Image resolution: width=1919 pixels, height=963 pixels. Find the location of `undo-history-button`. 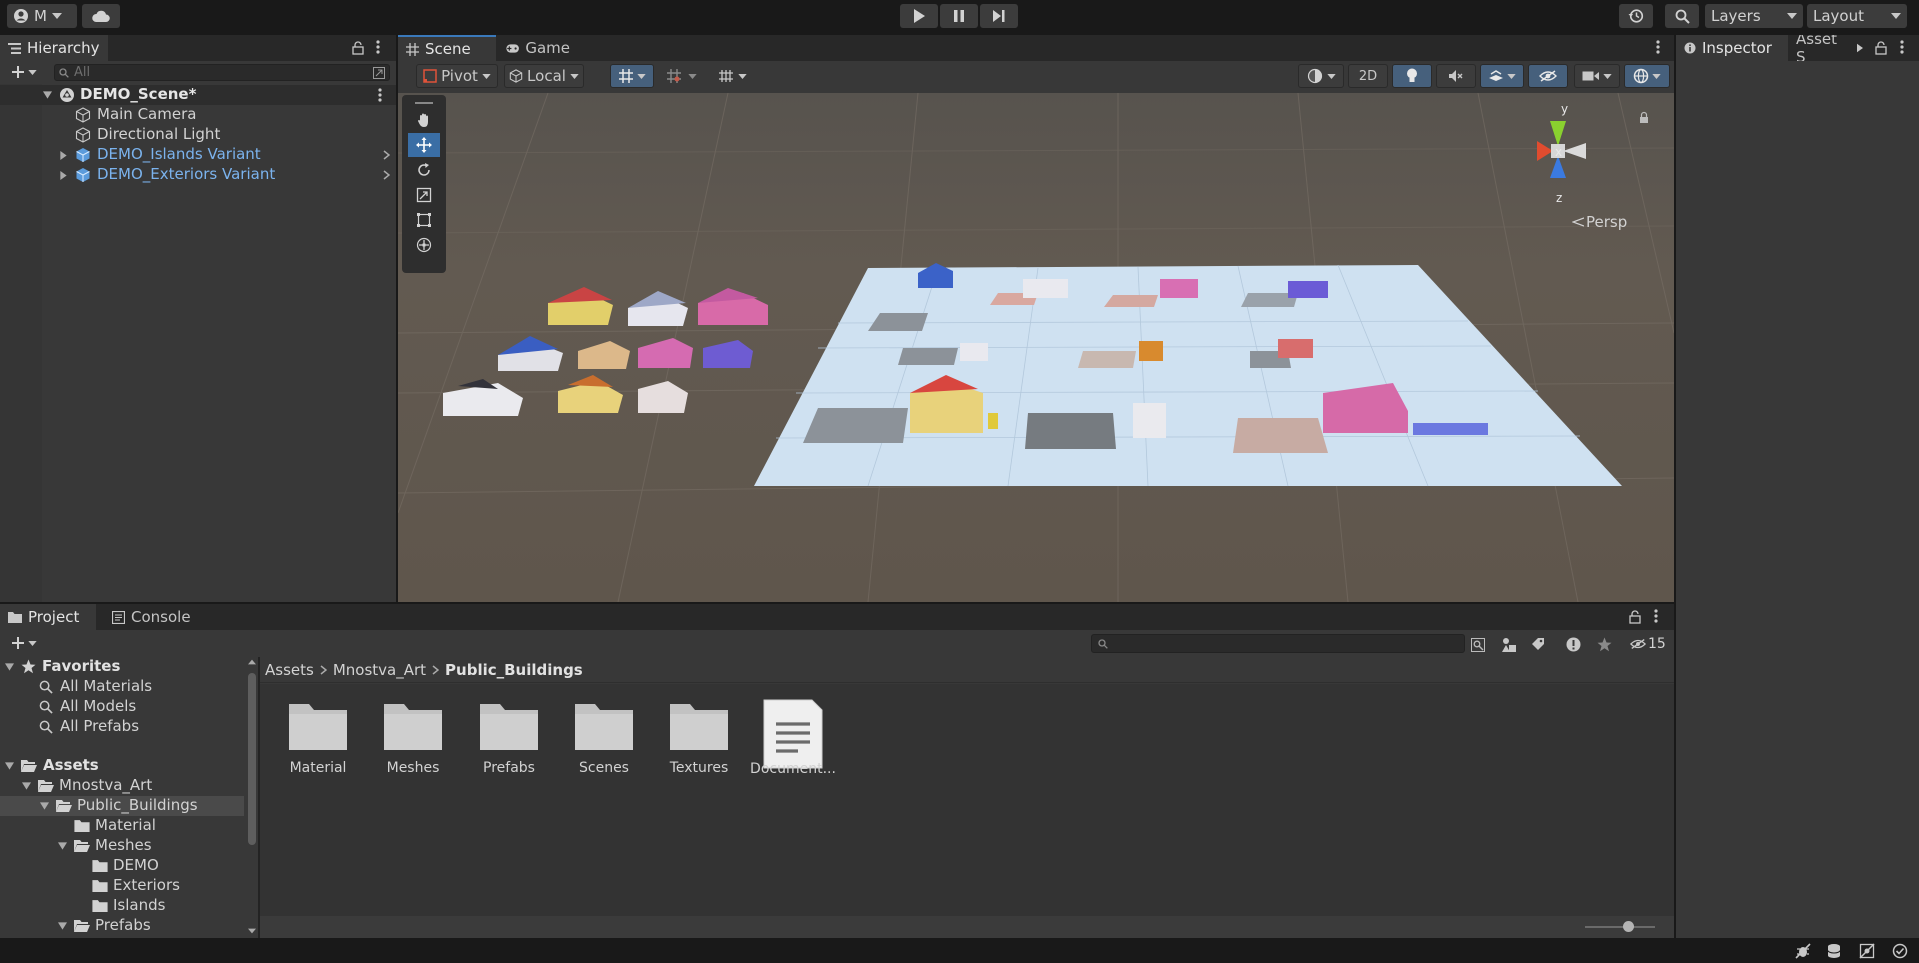

undo-history-button is located at coordinates (1636, 16).